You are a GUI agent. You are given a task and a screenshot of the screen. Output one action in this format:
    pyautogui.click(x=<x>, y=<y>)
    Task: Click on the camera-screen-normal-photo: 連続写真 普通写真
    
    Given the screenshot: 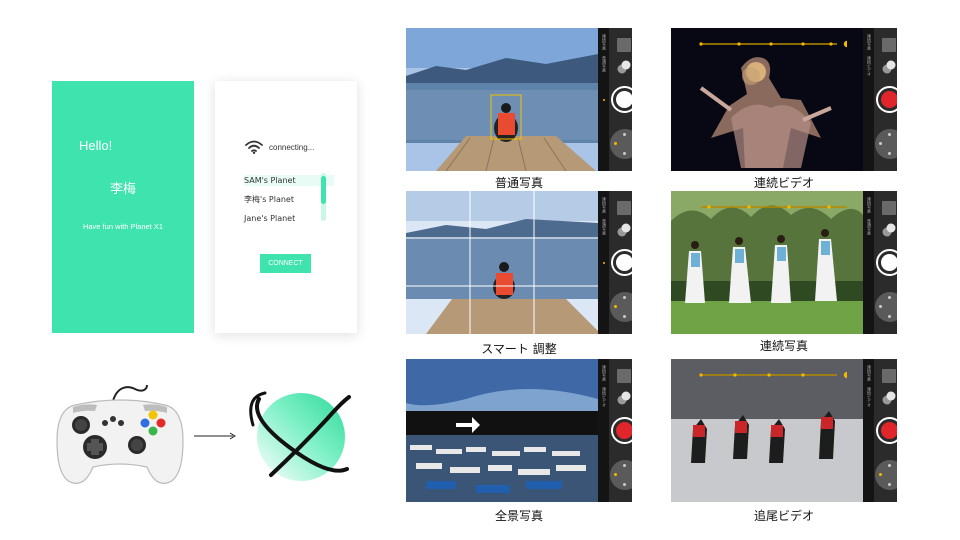 What is the action you would take?
    pyautogui.click(x=519, y=99)
    